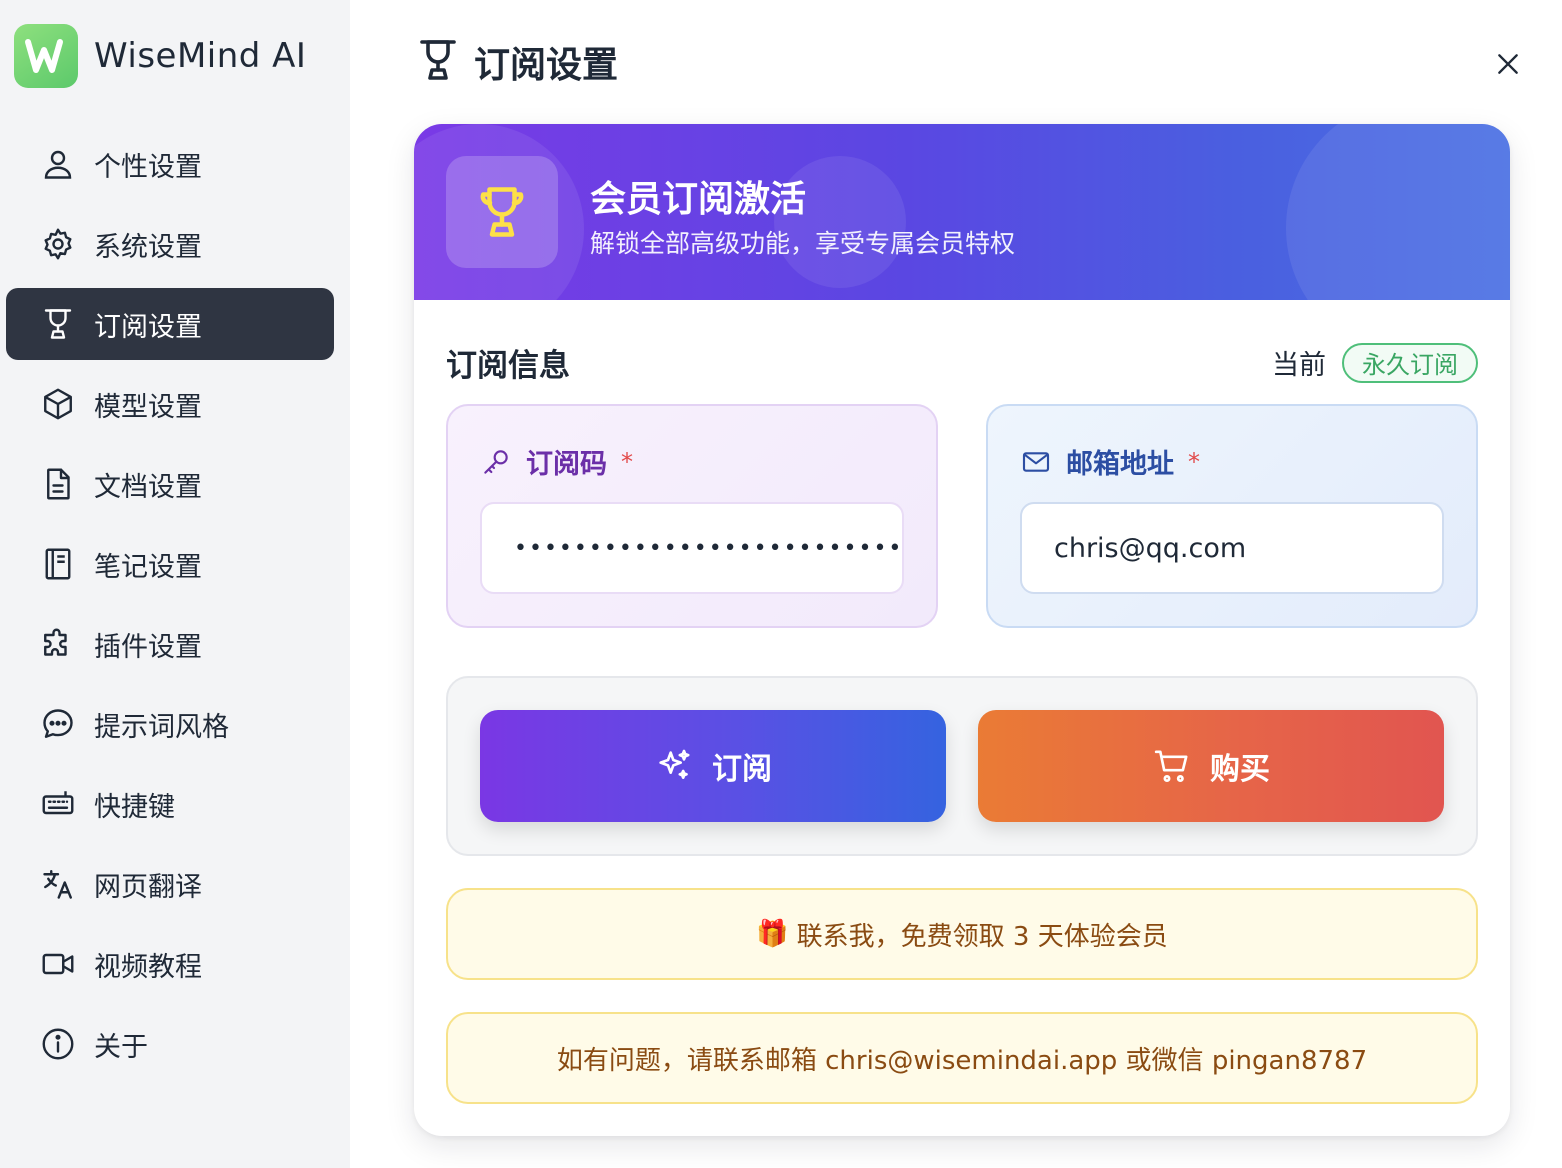 The width and height of the screenshot is (1562, 1168). I want to click on subscribe-button: 订阅, so click(713, 766).